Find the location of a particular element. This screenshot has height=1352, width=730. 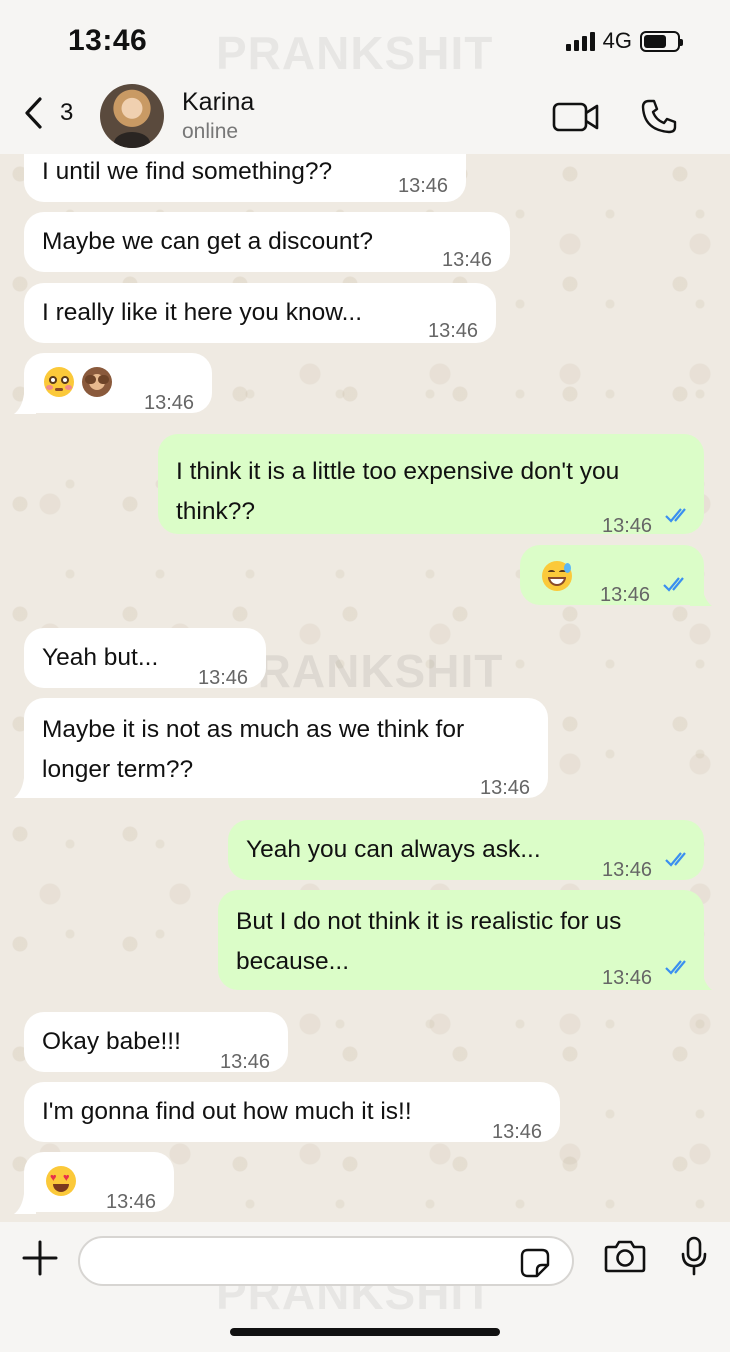

message-text: I'm gonna find out how much it is!! is located at coordinates (227, 1111).